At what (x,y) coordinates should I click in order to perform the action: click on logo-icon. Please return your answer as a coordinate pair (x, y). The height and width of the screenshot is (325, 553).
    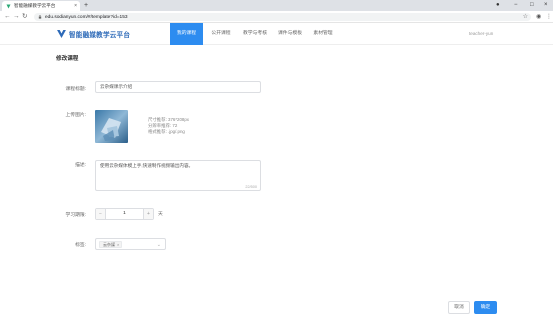
    Looking at the image, I should click on (61, 34).